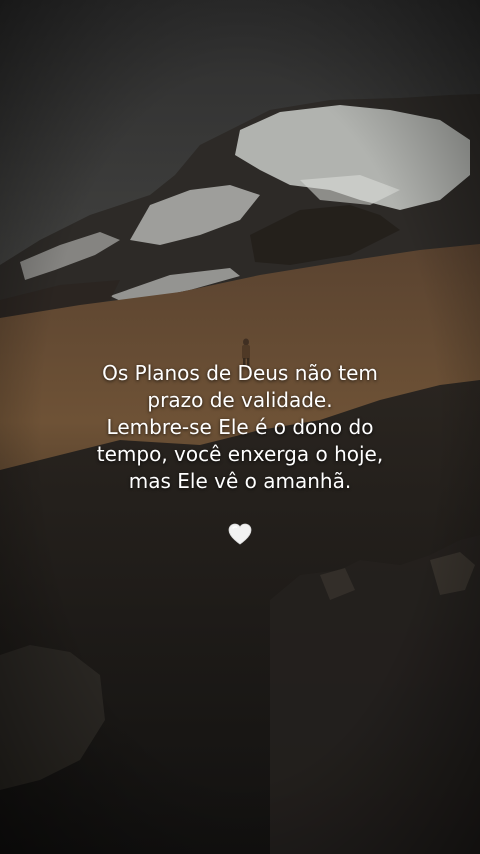 The image size is (480, 854). Describe the element at coordinates (240, 373) in the screenshot. I see `quote-line-1: Os Planos de Deus não tem` at that location.